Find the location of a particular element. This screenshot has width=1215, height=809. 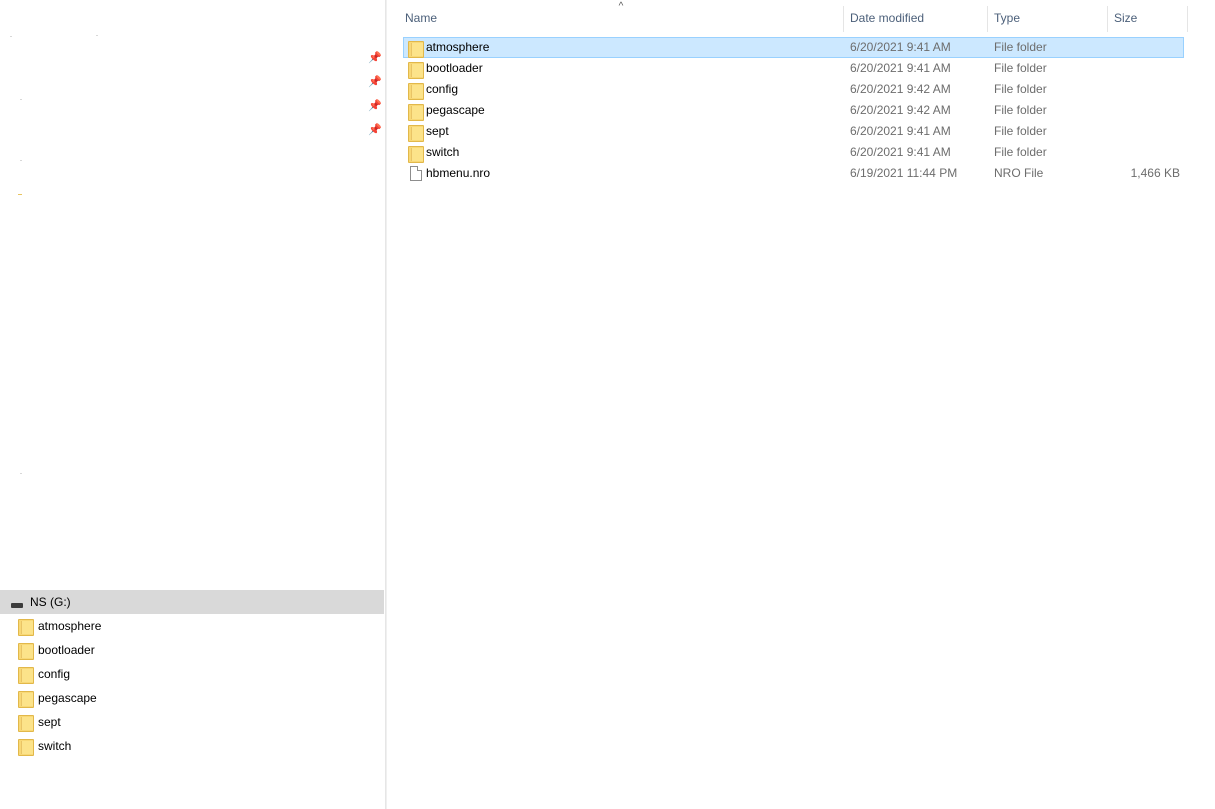

drive-icon is located at coordinates (17, 605).